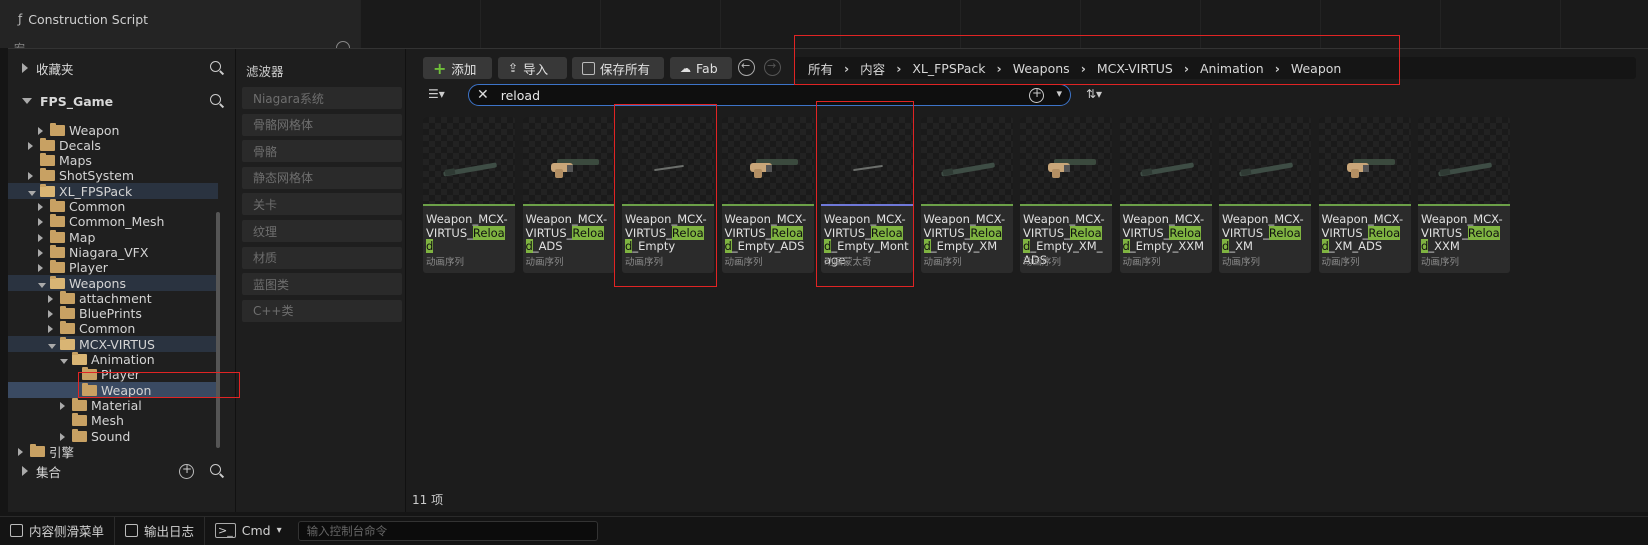 This screenshot has height=545, width=1648. I want to click on console-command-input: 输入控制台命令, so click(447, 530).